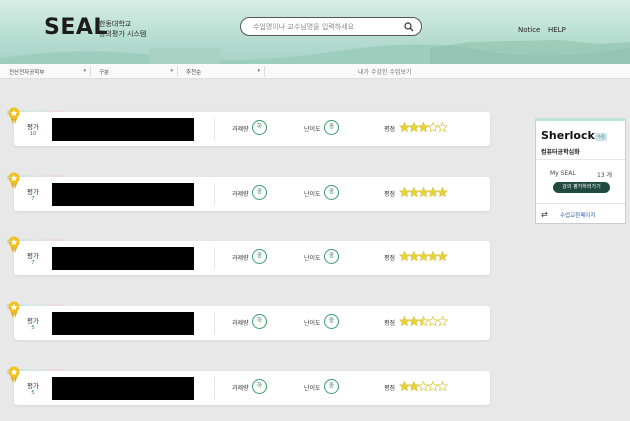 The width and height of the screenshot is (630, 421). What do you see at coordinates (137, 71) in the screenshot?
I see `category-select: 구분 ▾` at bounding box center [137, 71].